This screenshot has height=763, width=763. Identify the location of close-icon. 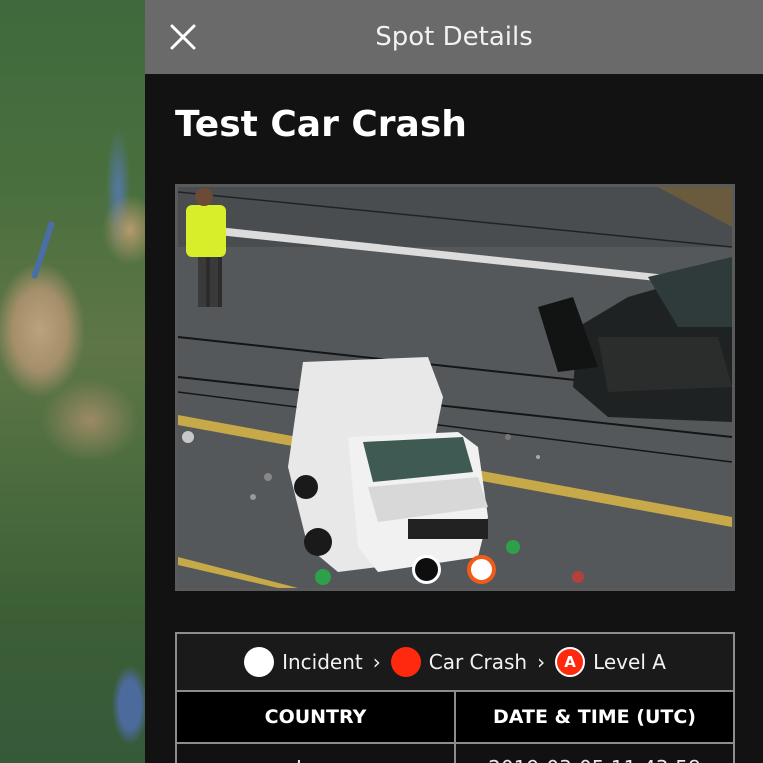
(183, 37).